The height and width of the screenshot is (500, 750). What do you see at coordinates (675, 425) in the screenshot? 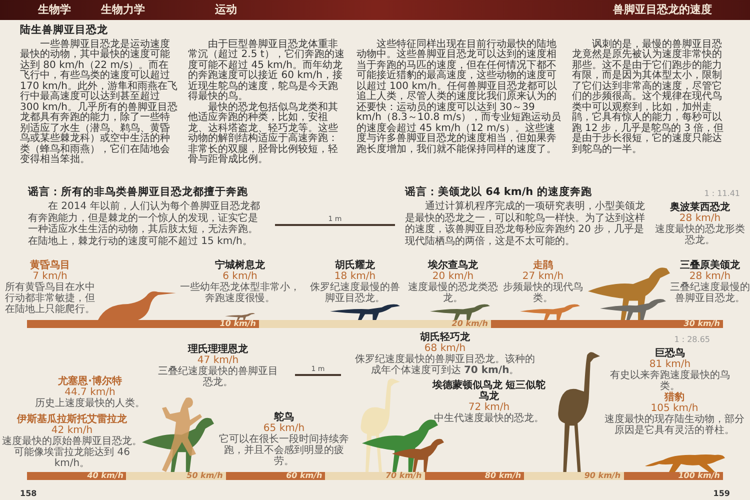
I see `species-note: 速度最快的现存陆生动物，部分原因是它具有灵活的脊柱。` at bounding box center [675, 425].